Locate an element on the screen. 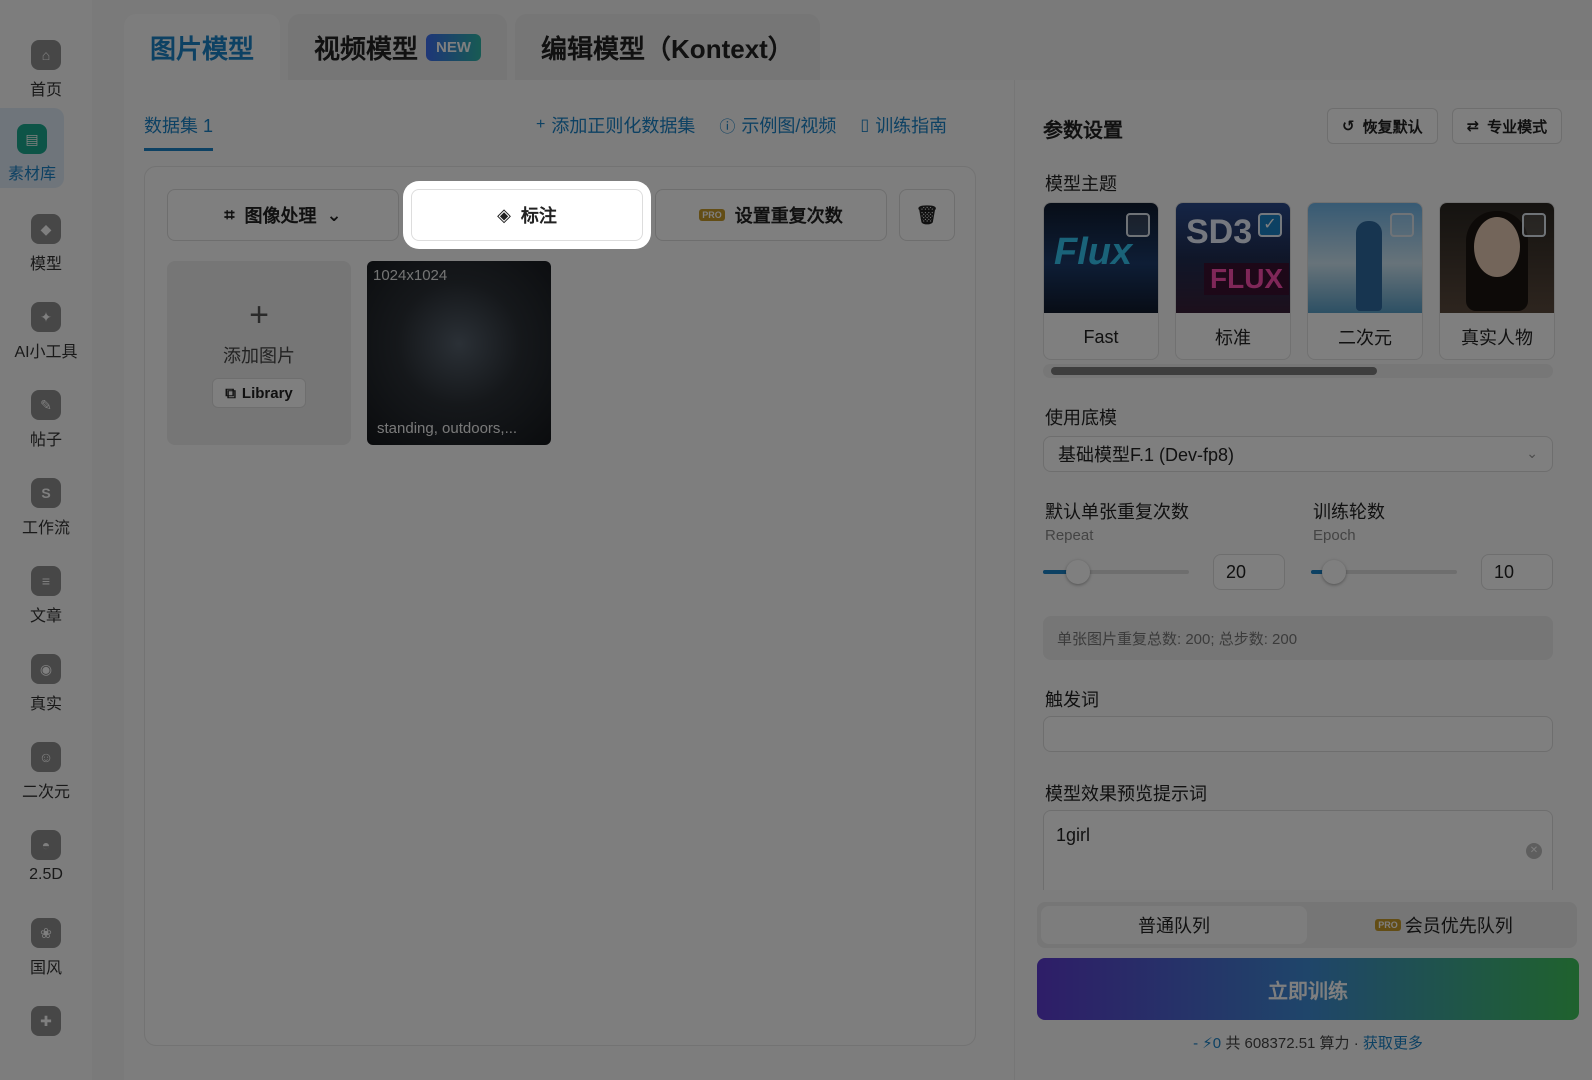  set-repeat-label: 设置重复次数 is located at coordinates (788, 216).